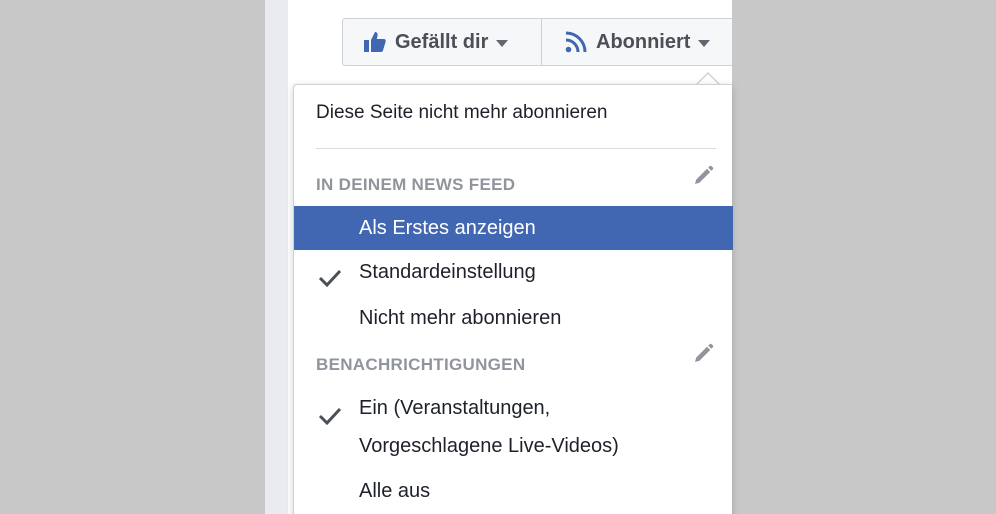 This screenshot has width=996, height=514. I want to click on rss-icon, so click(576, 42).